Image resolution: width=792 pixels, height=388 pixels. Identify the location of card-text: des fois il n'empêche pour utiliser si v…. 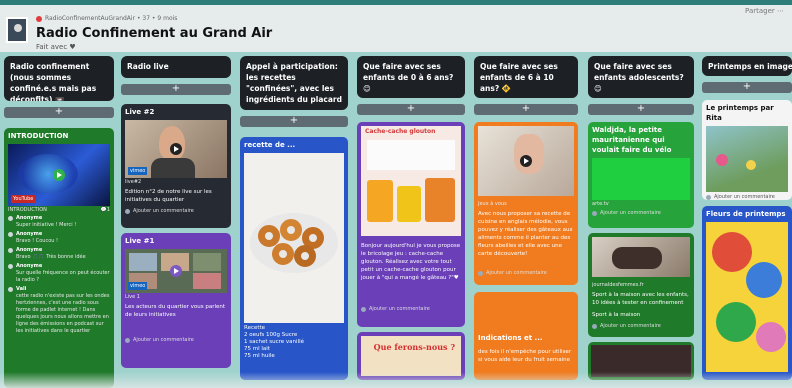
(525, 356).